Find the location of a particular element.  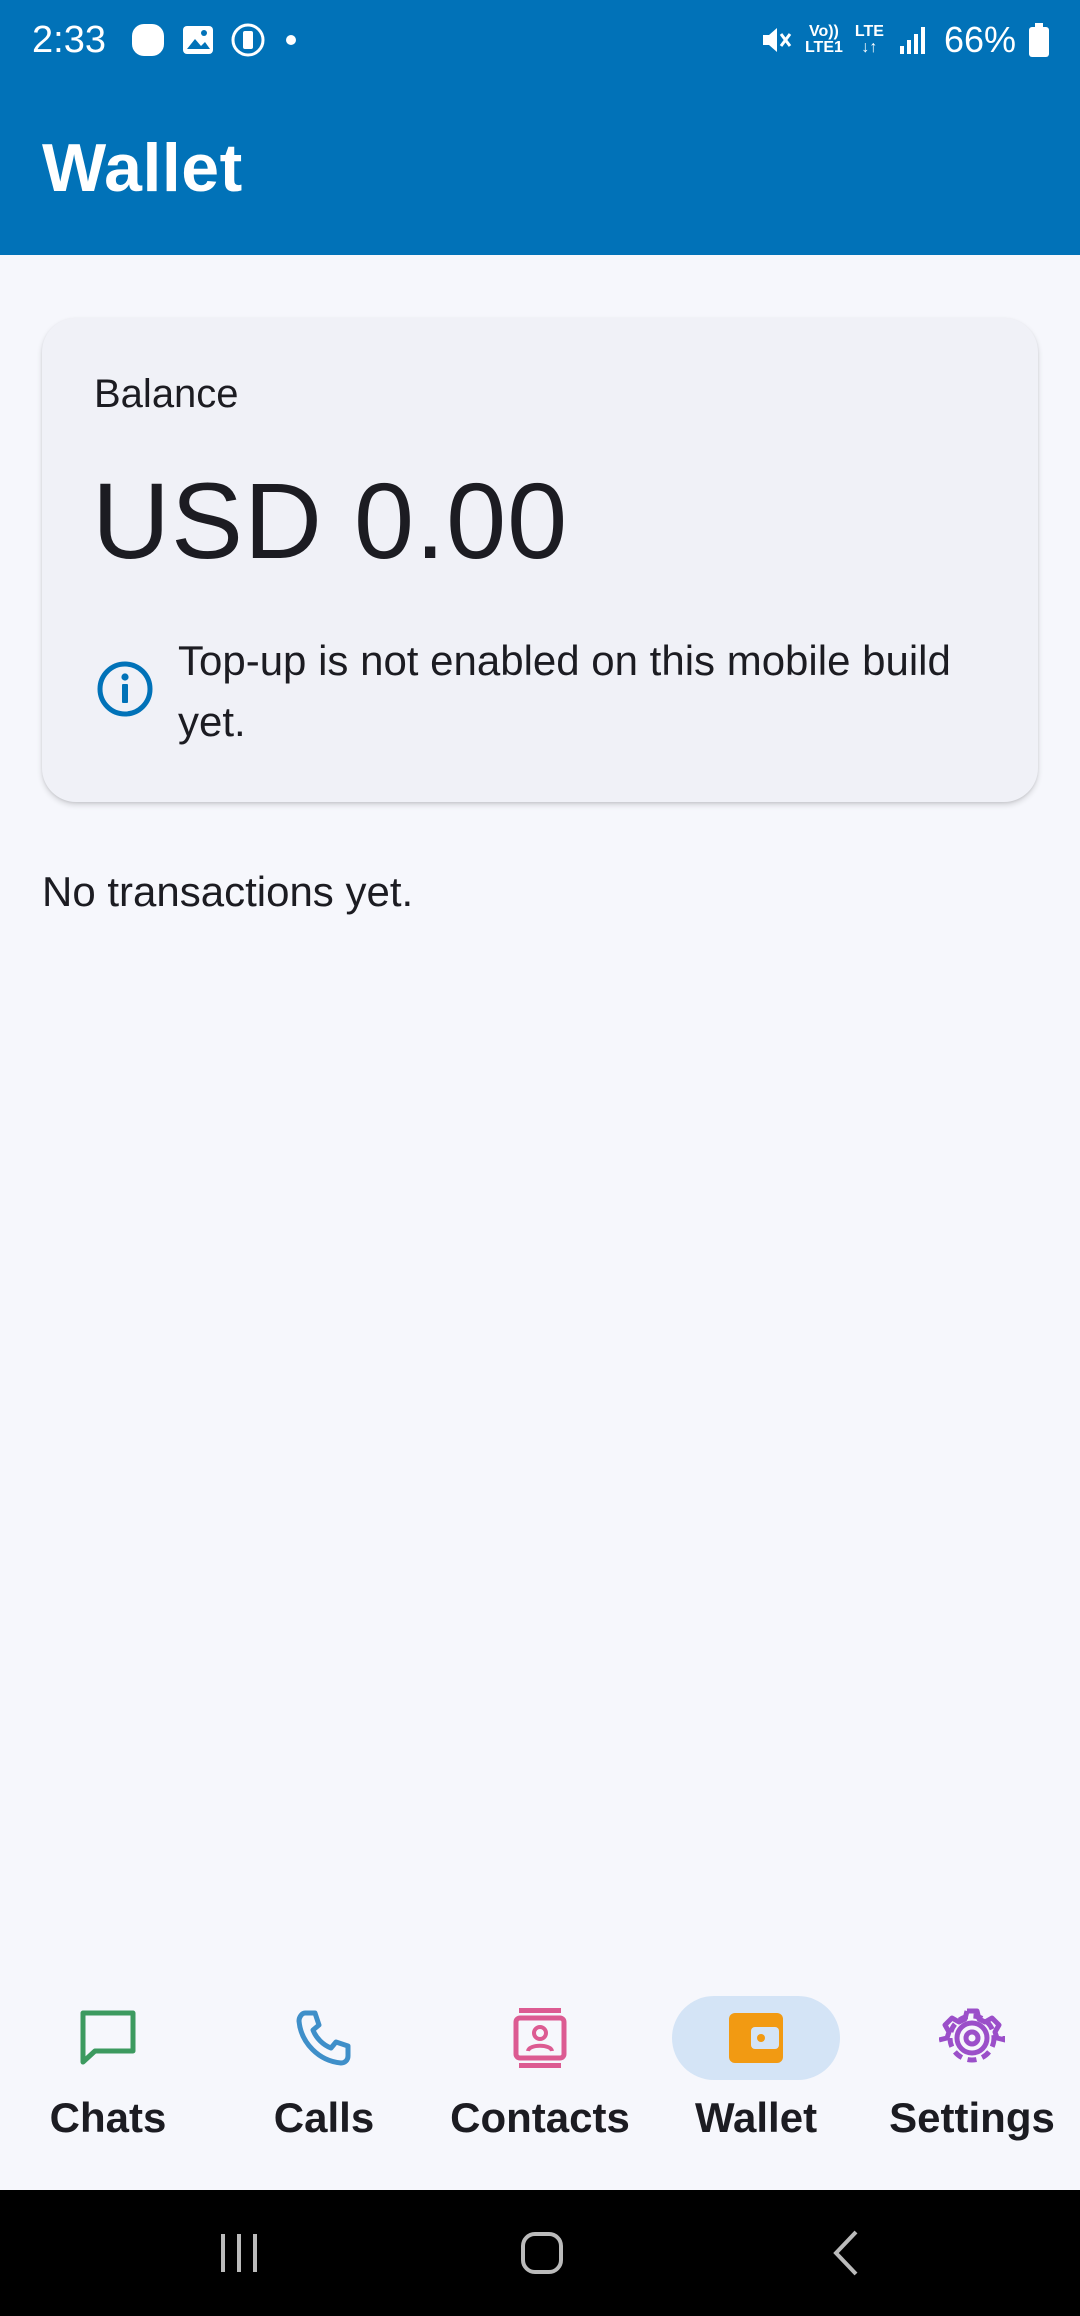

screenshot-icon is located at coordinates (248, 40).